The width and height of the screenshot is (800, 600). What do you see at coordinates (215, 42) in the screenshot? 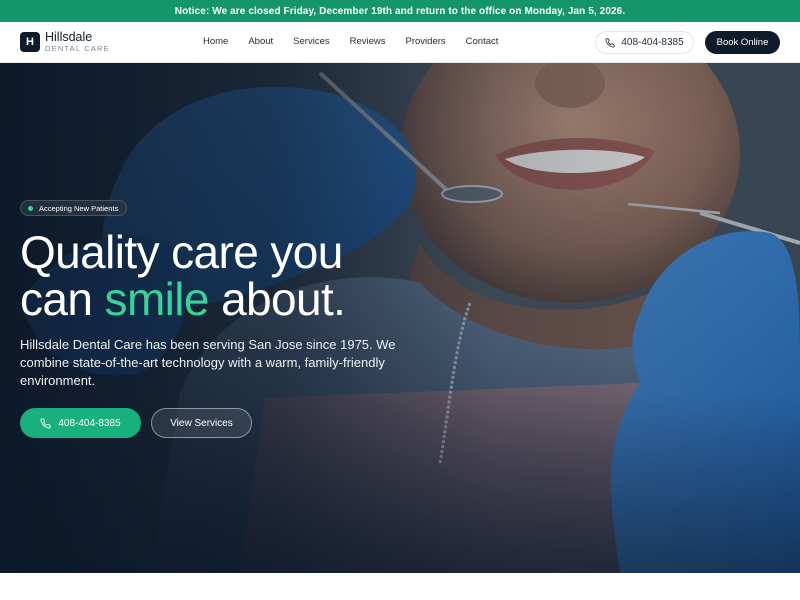
I see `nav-home: Home` at bounding box center [215, 42].